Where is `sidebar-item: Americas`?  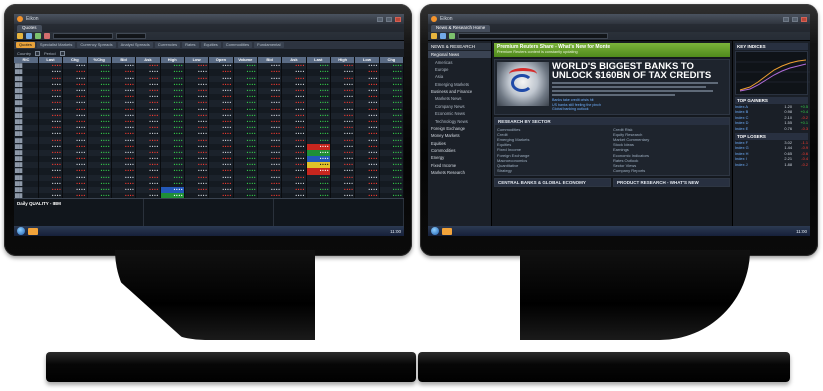
sidebar-item: Americas is located at coordinates (459, 61).